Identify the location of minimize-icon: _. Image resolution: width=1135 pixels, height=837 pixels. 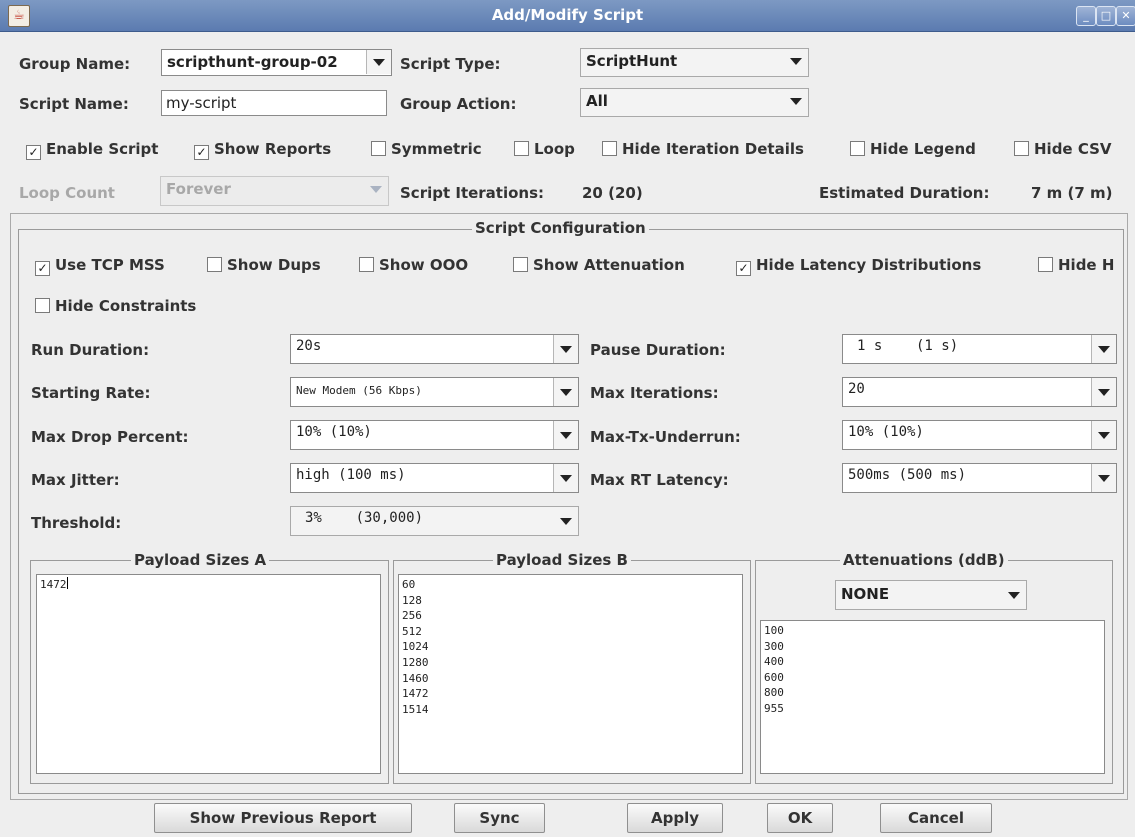
(1086, 16).